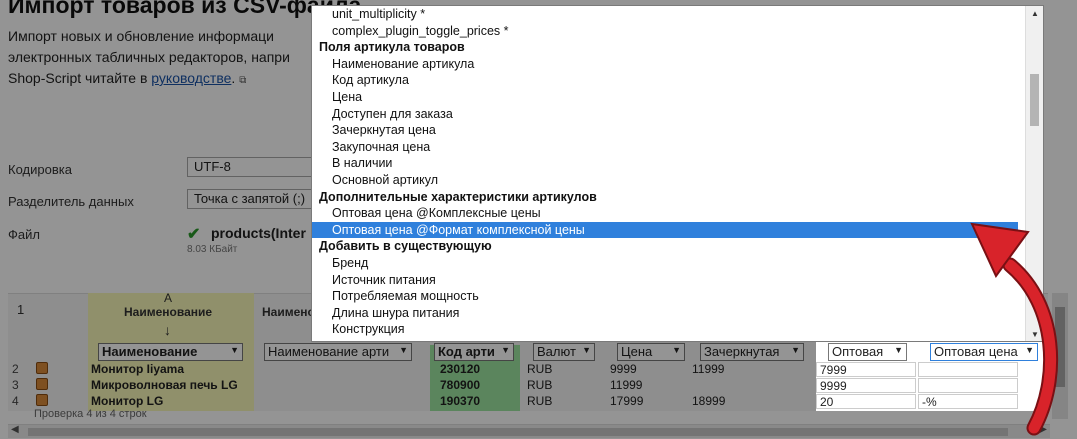 This screenshot has height=439, width=1077. What do you see at coordinates (898, 350) in the screenshot?
I see `chevron-down-icon: ▼` at bounding box center [898, 350].